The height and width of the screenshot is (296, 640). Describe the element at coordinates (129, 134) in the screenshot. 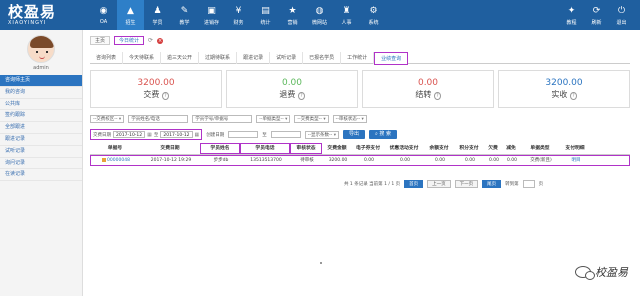

I see `date-from-input: 2017-10-12` at that location.